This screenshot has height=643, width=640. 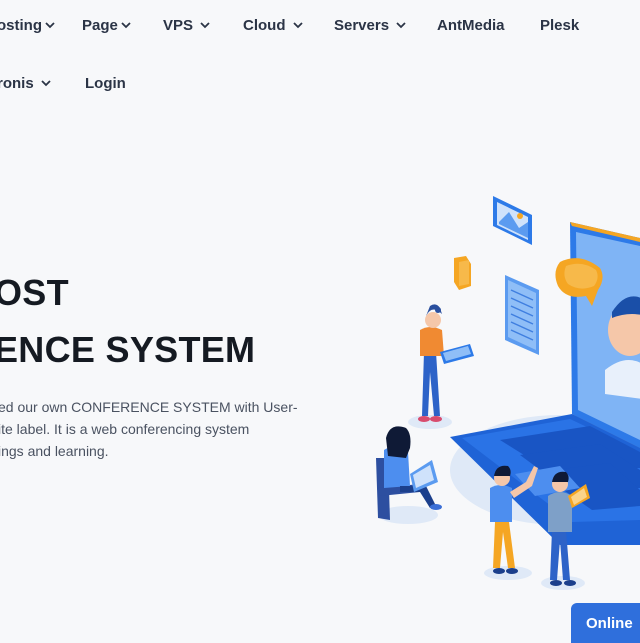 I want to click on picture-icon, so click(x=512, y=220).